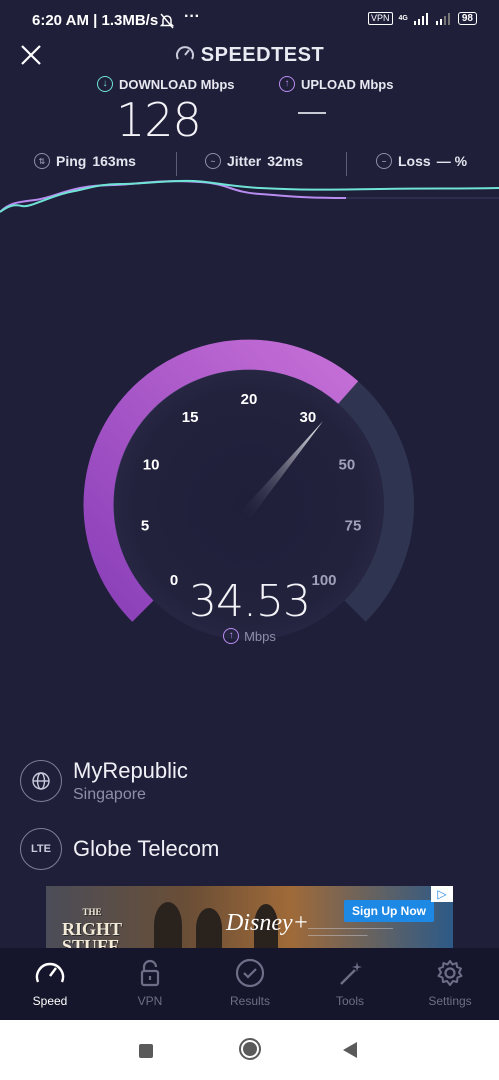 The width and height of the screenshot is (499, 1080). Describe the element at coordinates (50, 984) in the screenshot. I see `nav-speed: Speed` at that location.